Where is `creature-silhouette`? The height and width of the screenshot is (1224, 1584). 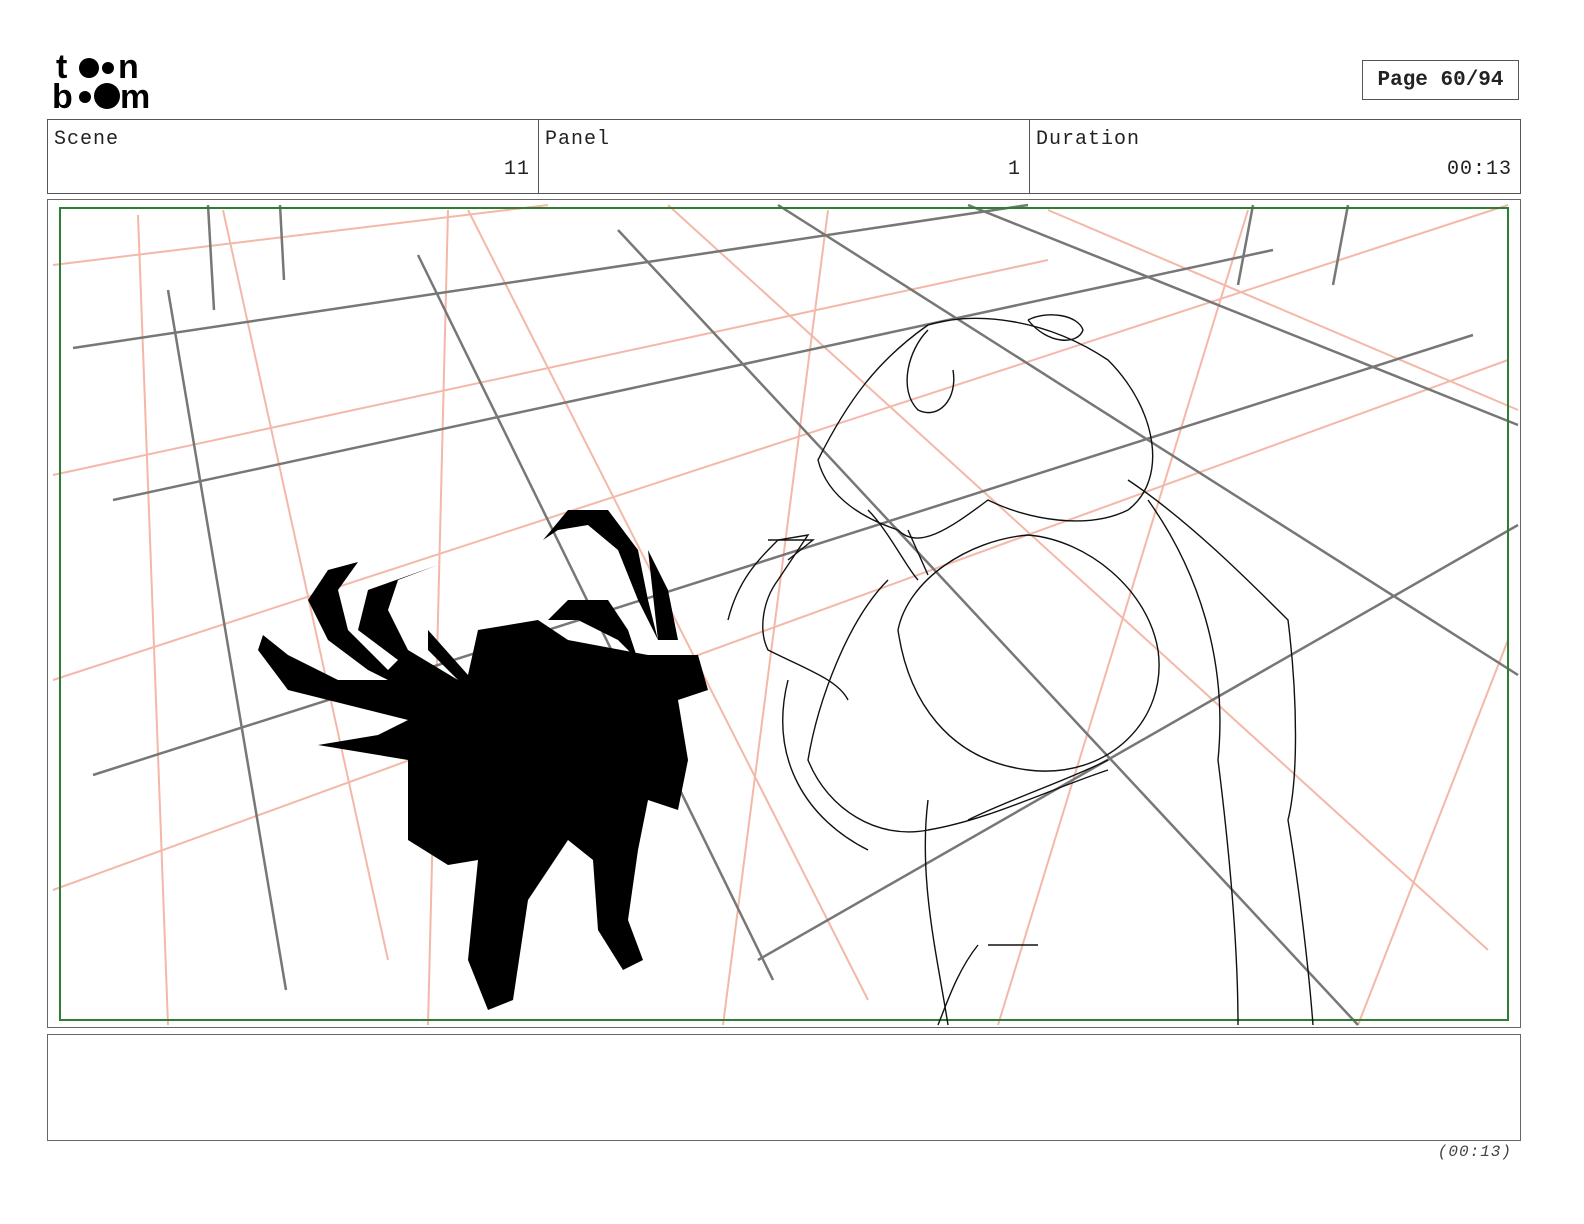
creature-silhouette is located at coordinates (483, 760).